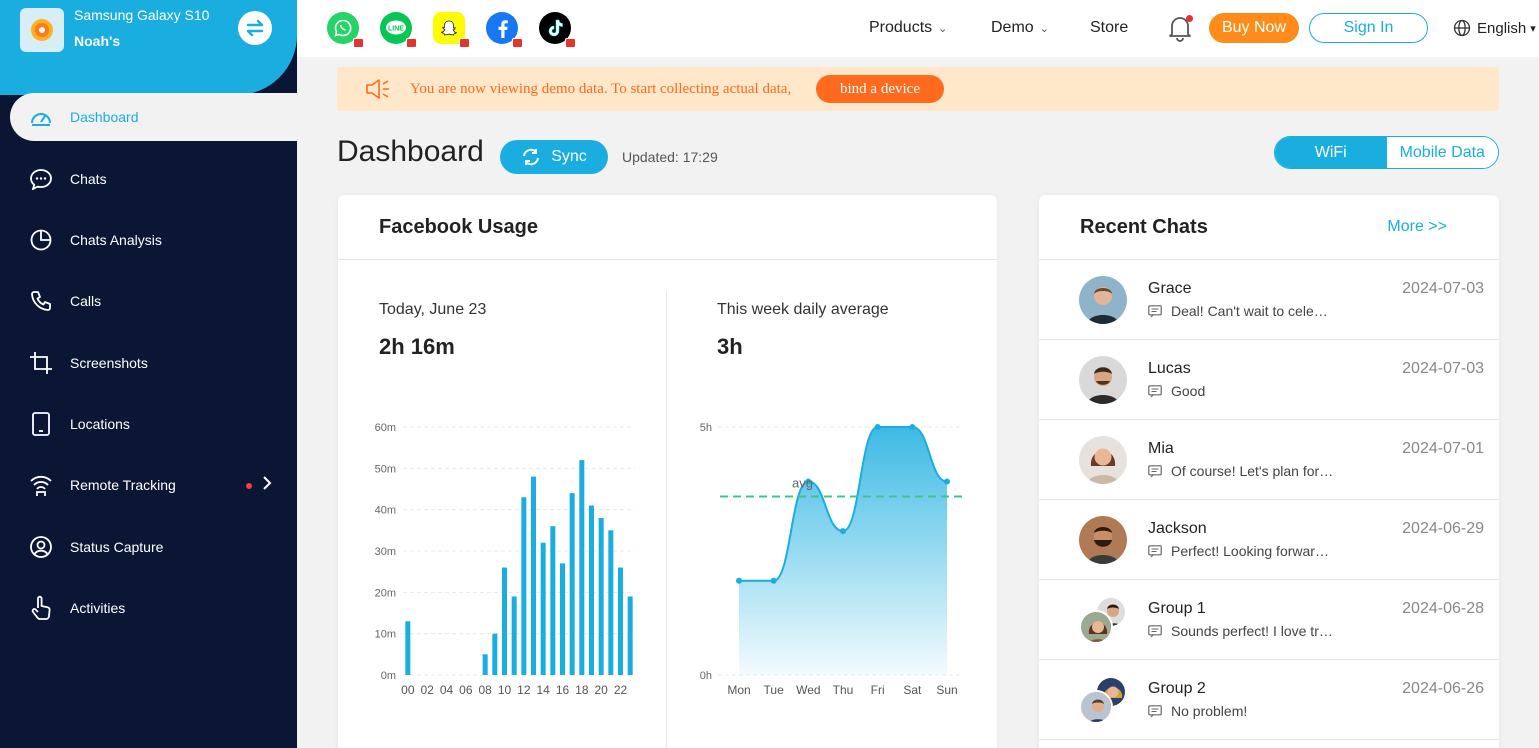 This screenshot has height=748, width=1539. What do you see at coordinates (1269, 380) in the screenshot?
I see `chat-item: Lucas Good 2024-07-03` at bounding box center [1269, 380].